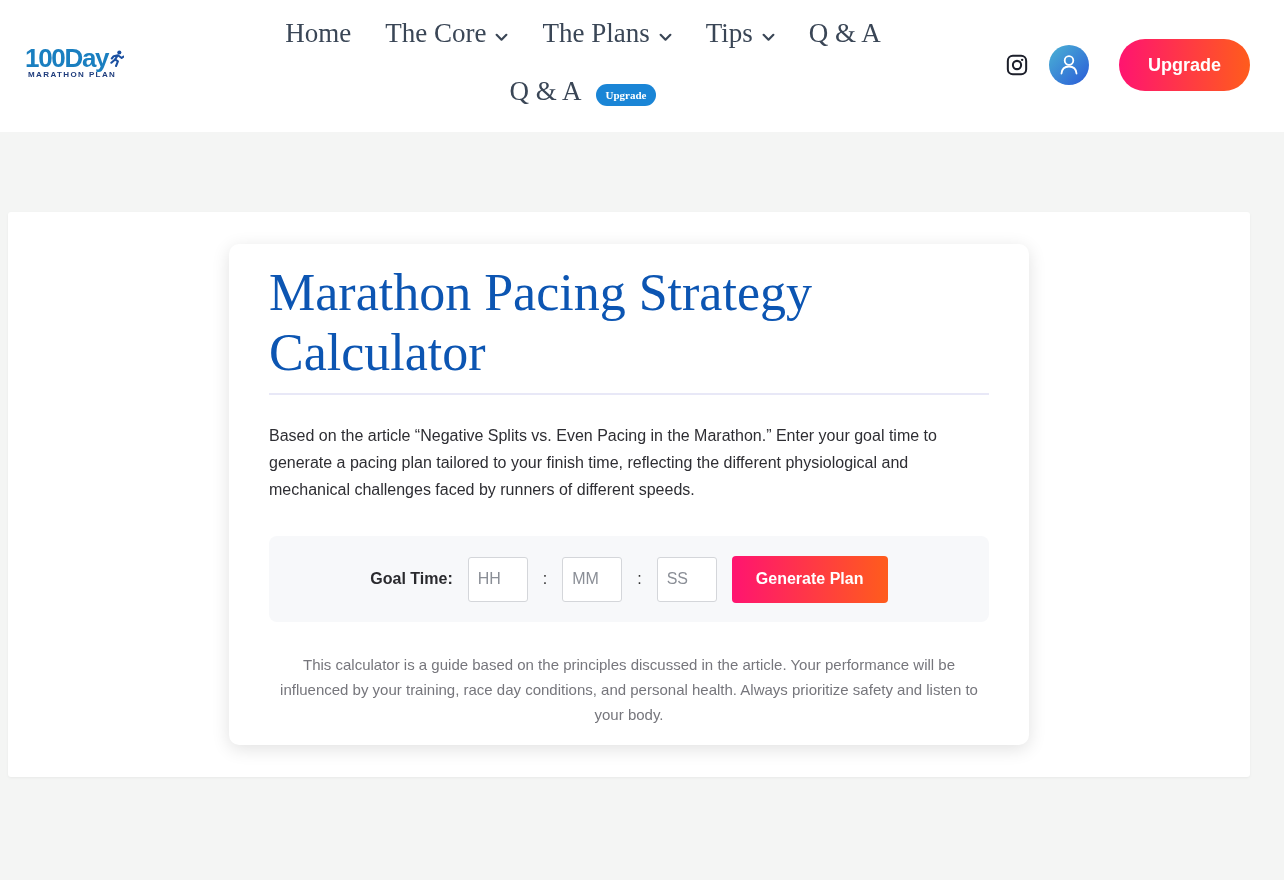 The height and width of the screenshot is (880, 1284). Describe the element at coordinates (411, 579) in the screenshot. I see `goal-time-label: Goal Time:` at that location.